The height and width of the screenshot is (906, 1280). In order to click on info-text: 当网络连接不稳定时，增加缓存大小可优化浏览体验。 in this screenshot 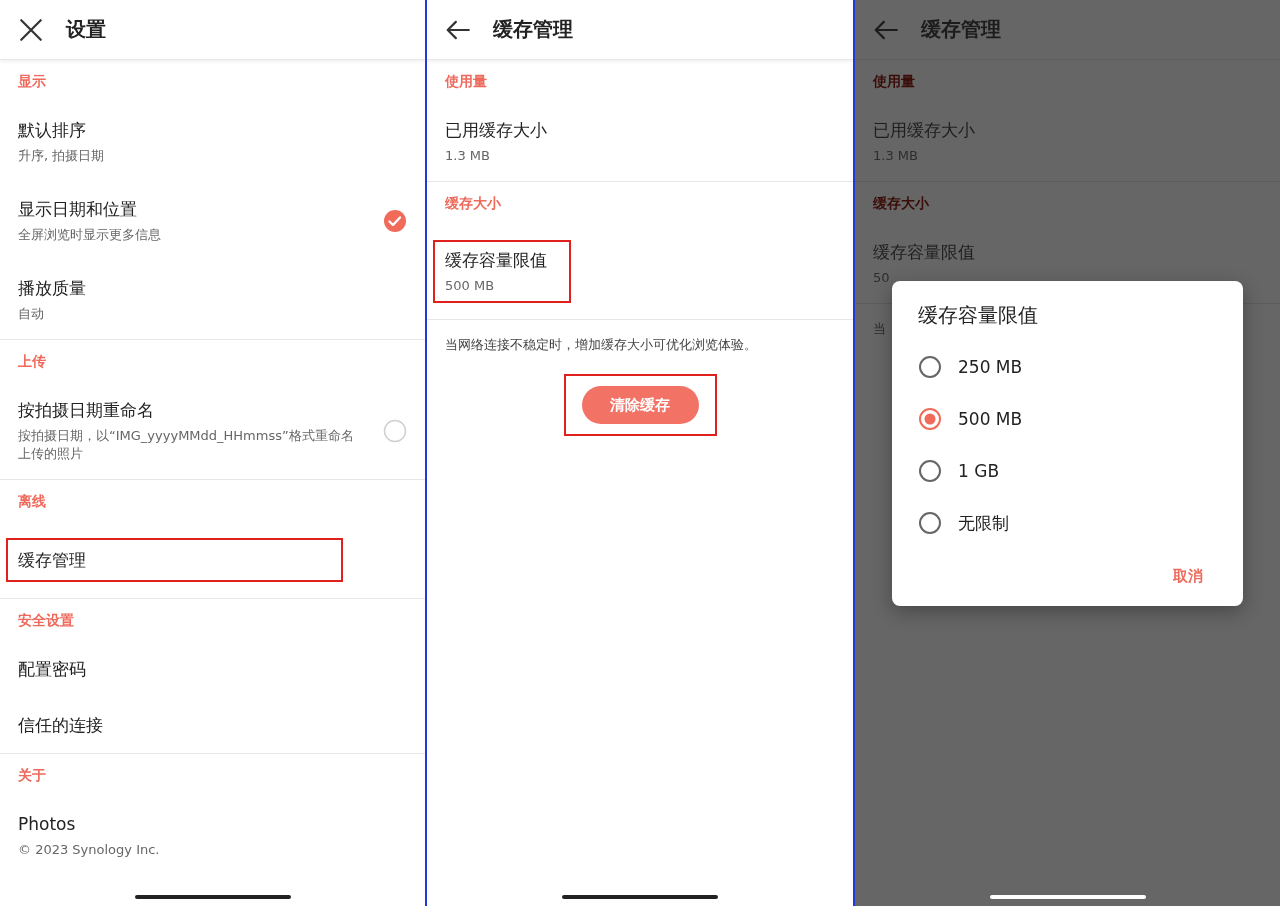, I will do `click(601, 345)`.